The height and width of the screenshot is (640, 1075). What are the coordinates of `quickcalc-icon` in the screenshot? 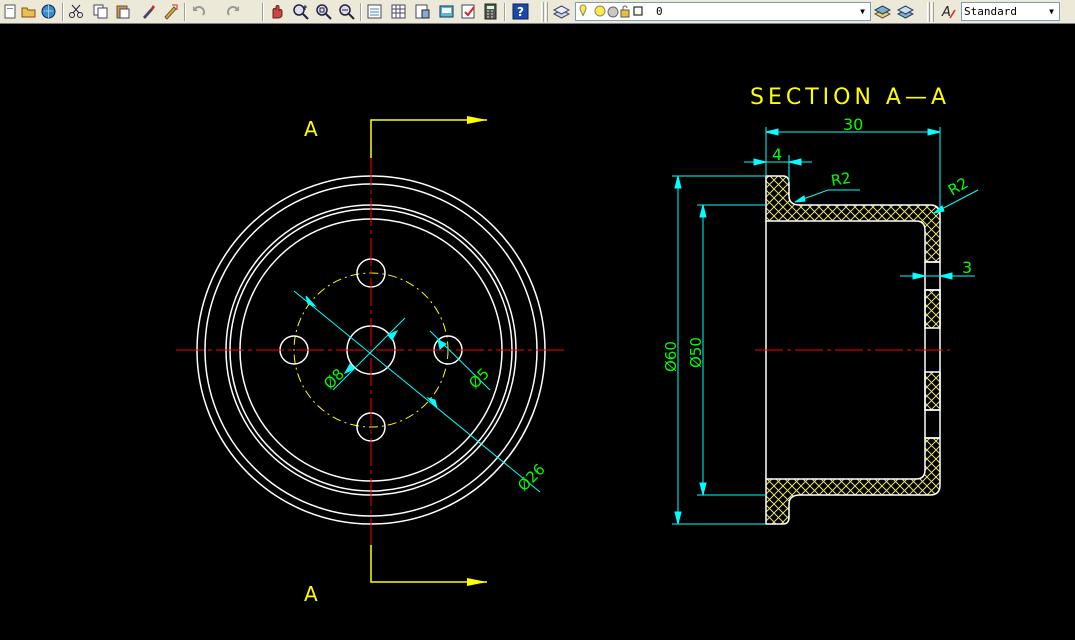 It's located at (490, 11).